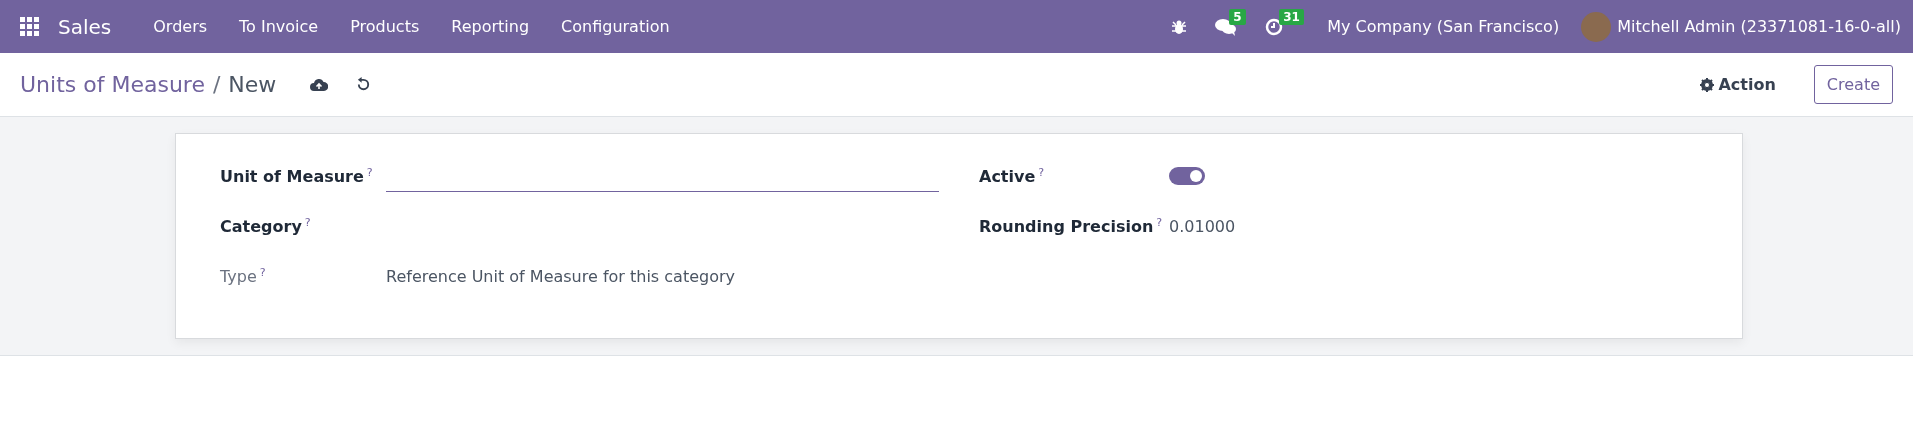 The width and height of the screenshot is (1913, 426). What do you see at coordinates (112, 84) in the screenshot?
I see `breadcrumb-link: Units of Measure` at bounding box center [112, 84].